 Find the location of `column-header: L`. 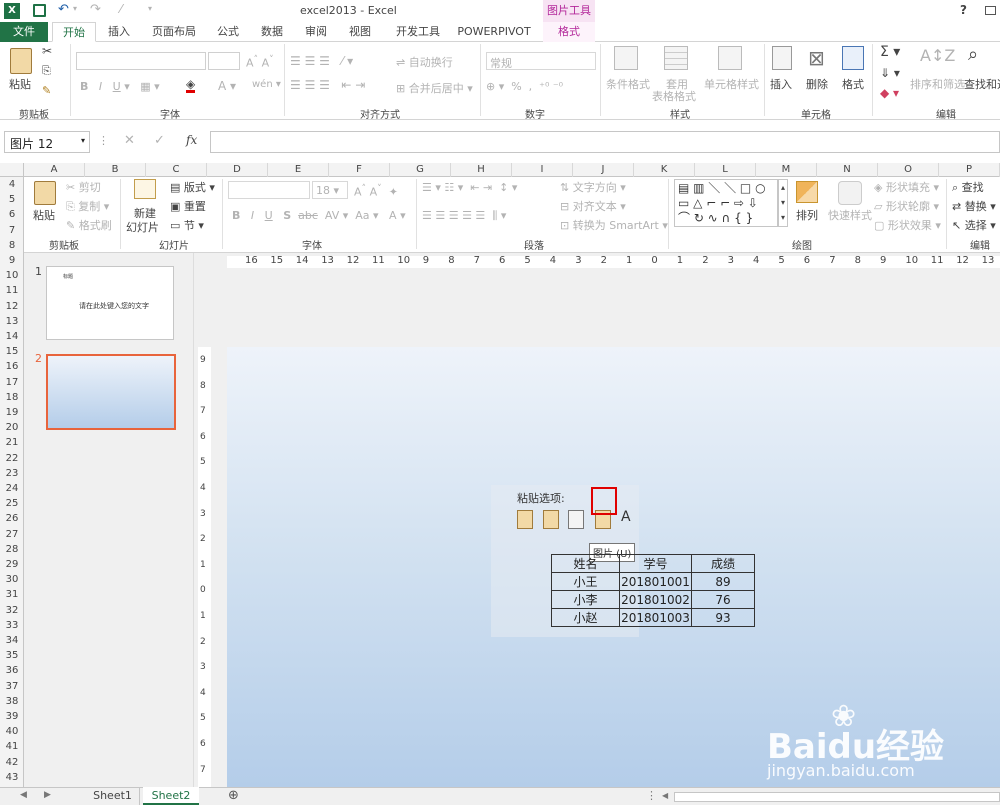

column-header: L is located at coordinates (725, 170).